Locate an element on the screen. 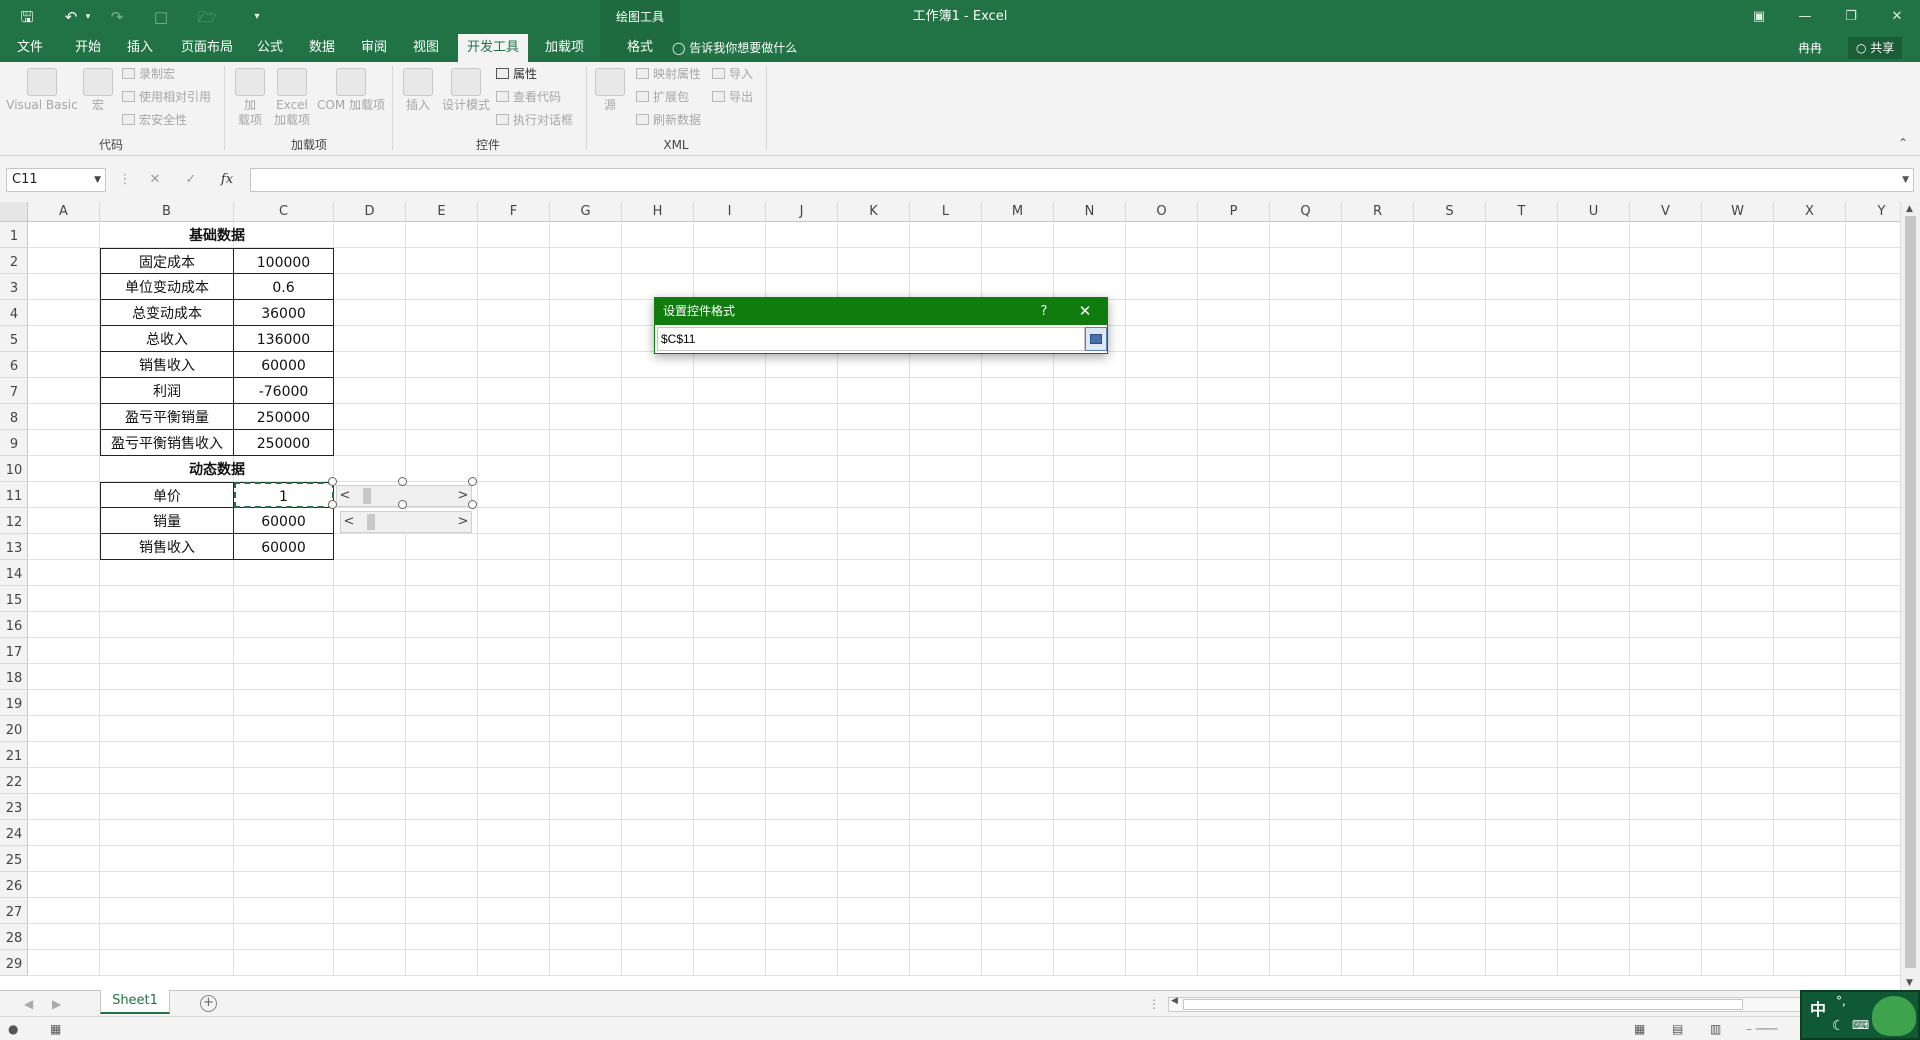 Image resolution: width=1920 pixels, height=1040 pixels. cell-label: 销量 is located at coordinates (167, 521).